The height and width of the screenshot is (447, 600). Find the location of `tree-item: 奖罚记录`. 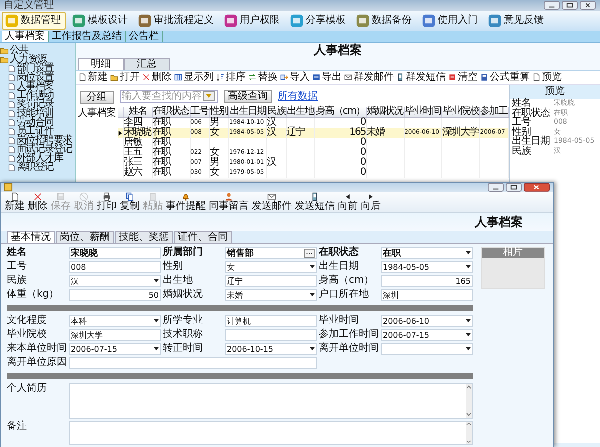

tree-item: 奖罚记录 is located at coordinates (35, 104).